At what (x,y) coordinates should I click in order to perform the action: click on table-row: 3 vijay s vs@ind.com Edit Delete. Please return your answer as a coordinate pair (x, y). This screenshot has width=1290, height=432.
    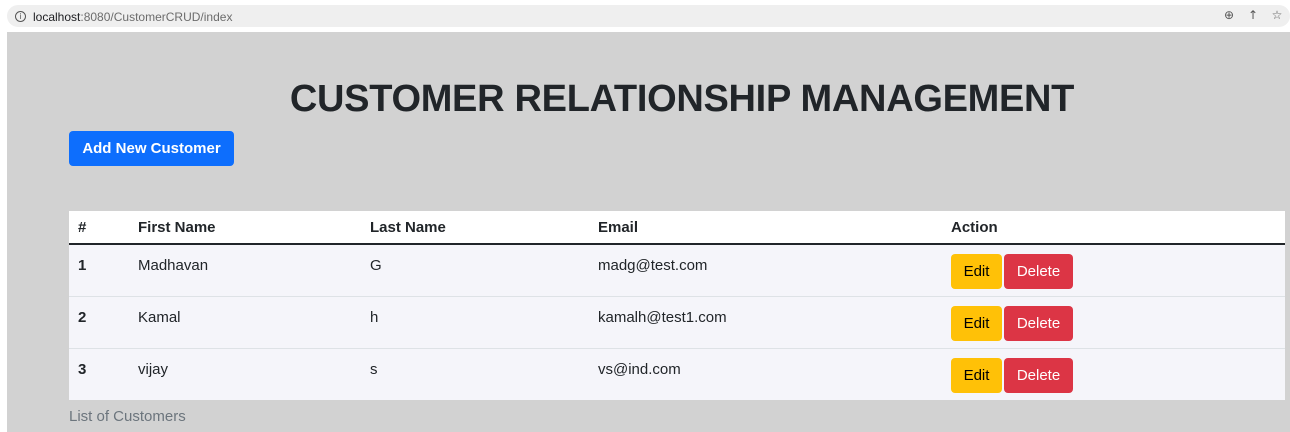
    Looking at the image, I should click on (677, 374).